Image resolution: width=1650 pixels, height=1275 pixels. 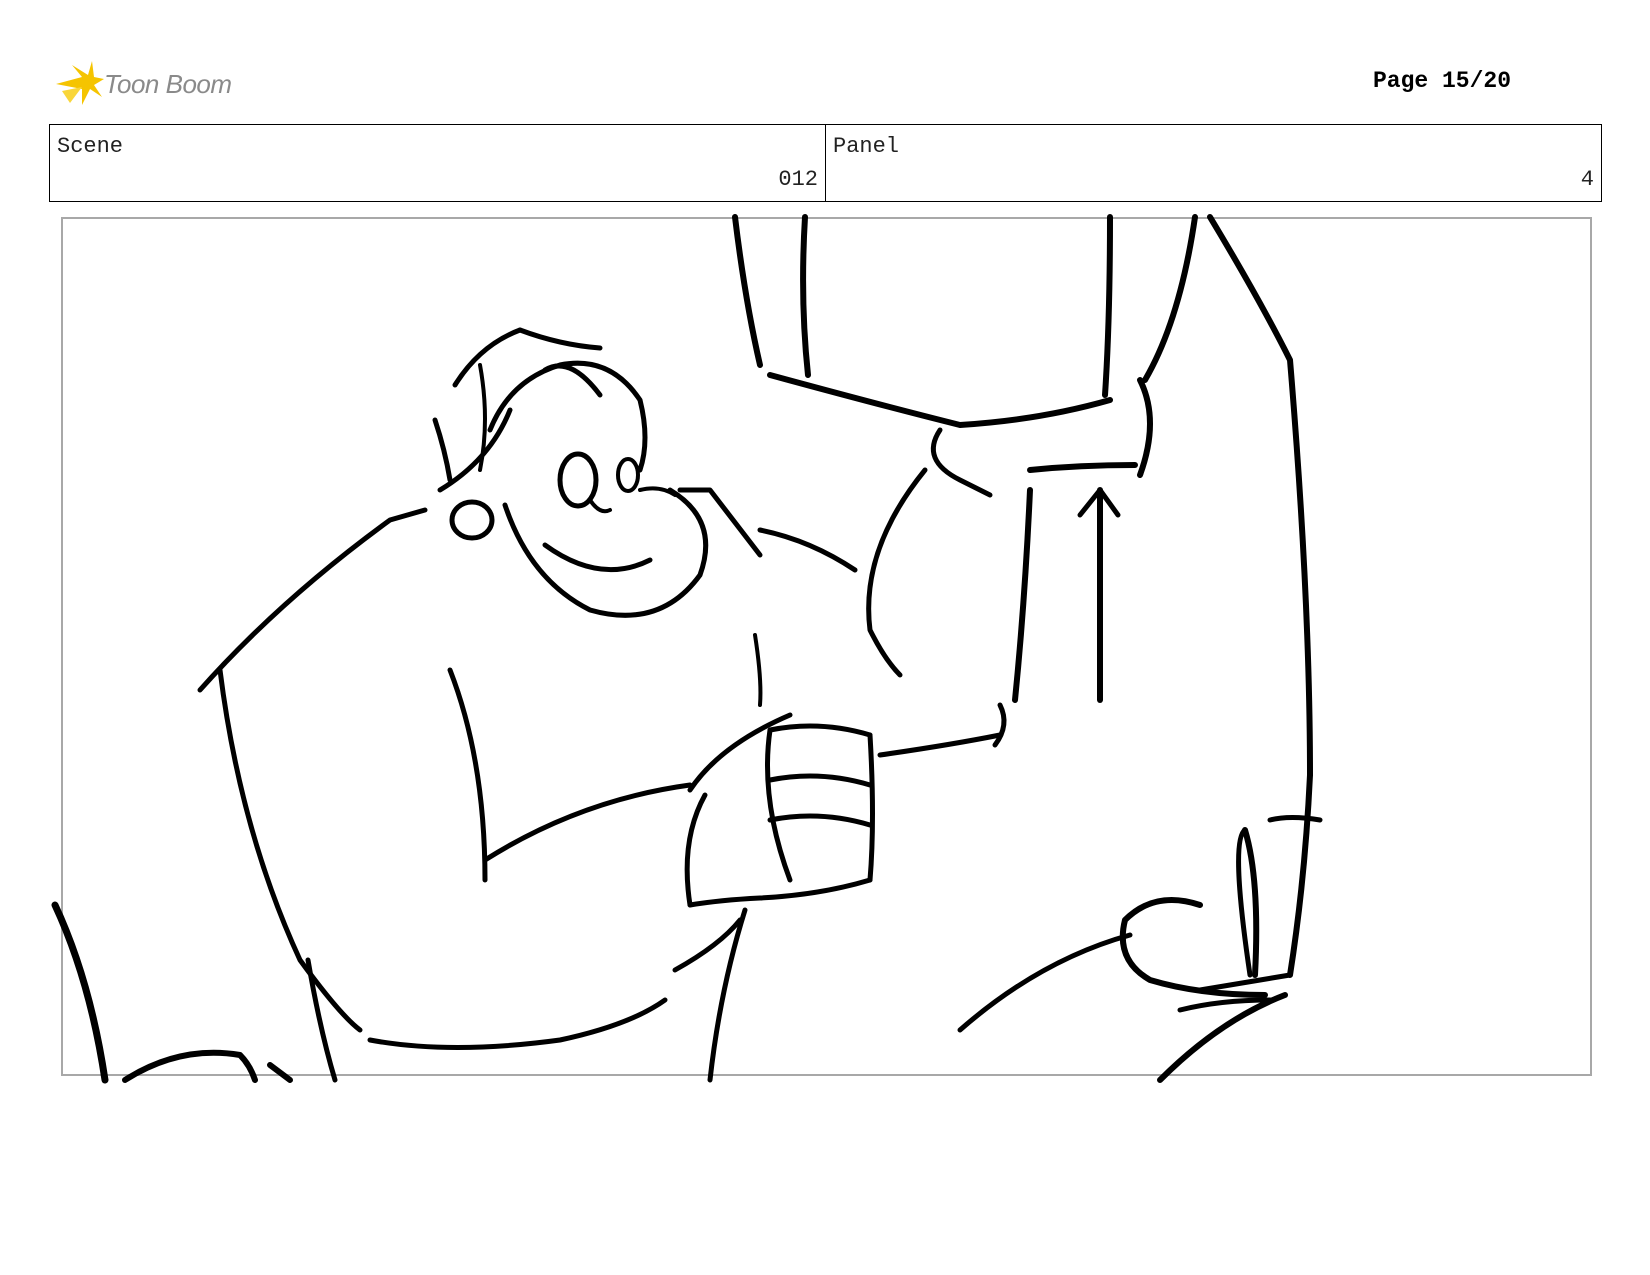 I want to click on scene-panel-info-table: Scene 012 Panel 4, so click(x=825, y=163).